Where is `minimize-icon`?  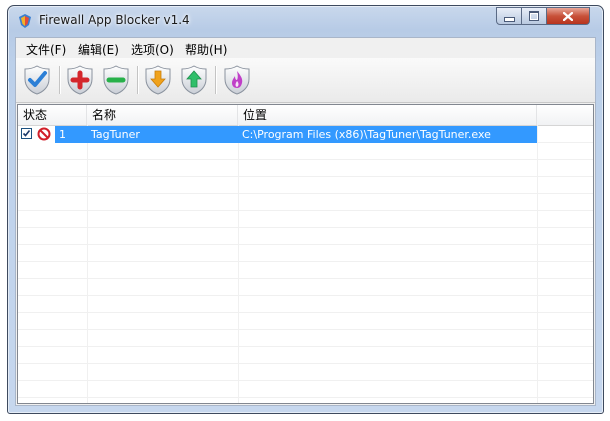 minimize-icon is located at coordinates (509, 16).